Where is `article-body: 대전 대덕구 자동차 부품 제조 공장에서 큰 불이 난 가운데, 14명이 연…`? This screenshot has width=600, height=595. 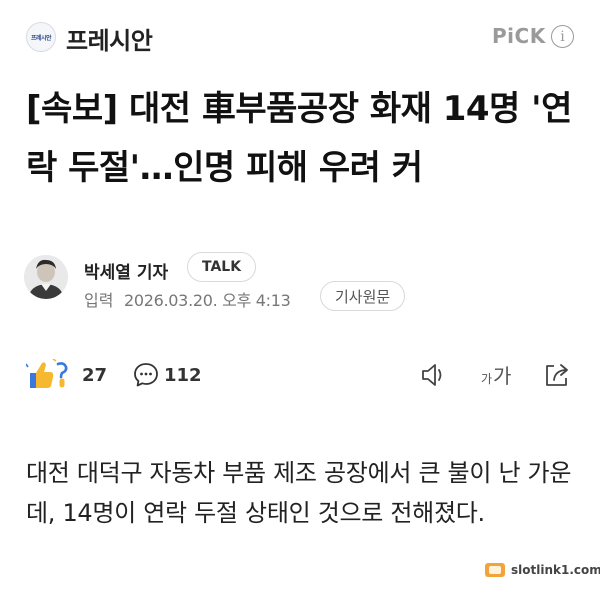
article-body: 대전 대덕구 자동차 부품 제조 공장에서 큰 불이 난 가운데, 14명이 연… is located at coordinates (299, 493).